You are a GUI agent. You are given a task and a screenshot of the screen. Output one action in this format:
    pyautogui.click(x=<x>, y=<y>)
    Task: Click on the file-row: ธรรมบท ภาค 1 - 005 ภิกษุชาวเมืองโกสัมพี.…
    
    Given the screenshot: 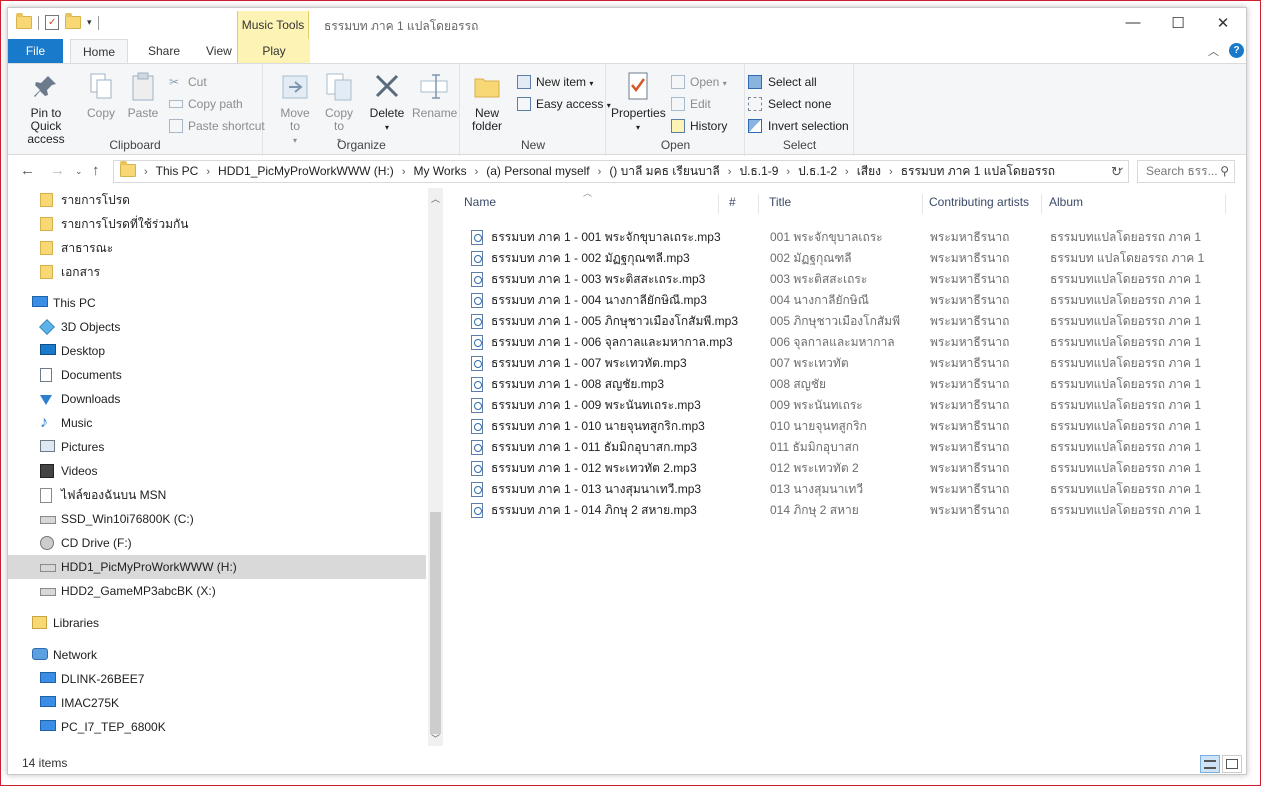 What is the action you would take?
    pyautogui.click(x=851, y=321)
    